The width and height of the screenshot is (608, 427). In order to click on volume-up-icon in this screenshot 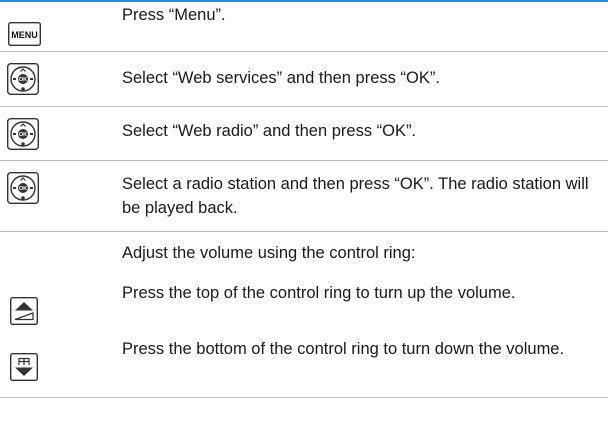, I will do `click(24, 311)`.